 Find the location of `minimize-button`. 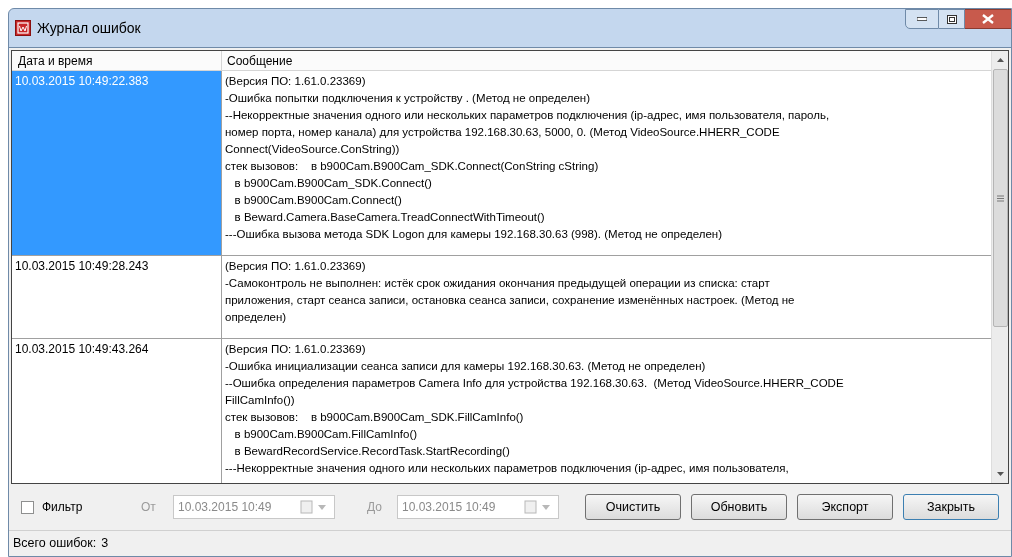

minimize-button is located at coordinates (922, 19).